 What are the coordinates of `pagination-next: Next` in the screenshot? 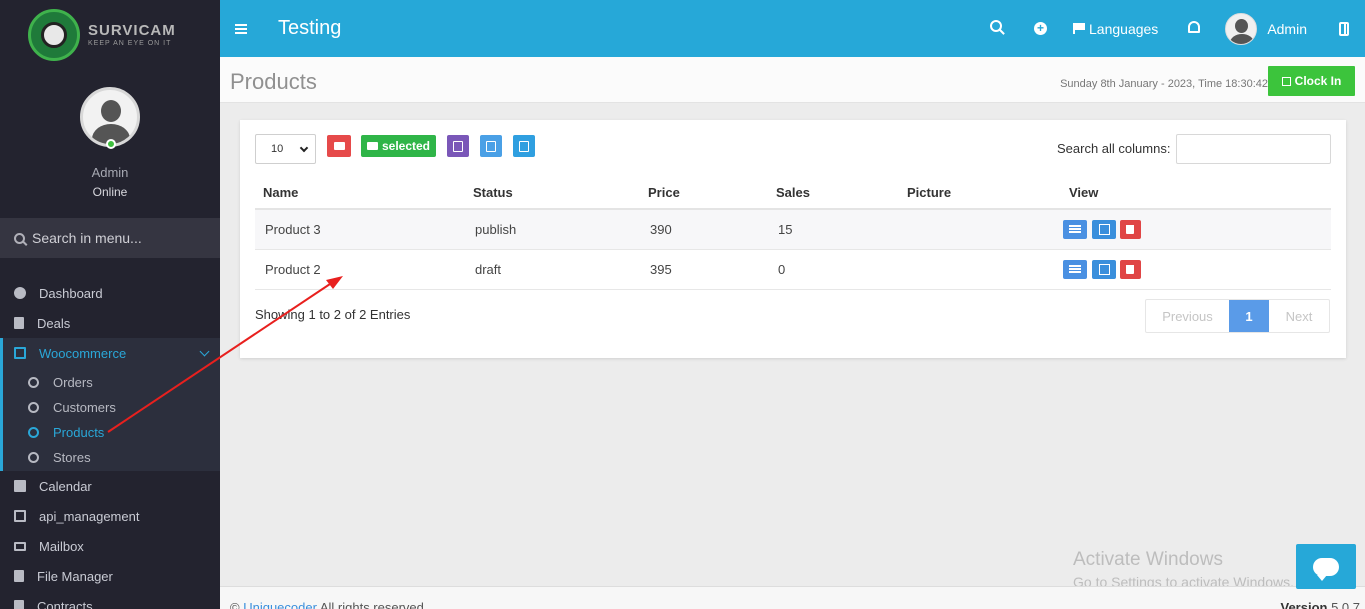 It's located at (1299, 316).